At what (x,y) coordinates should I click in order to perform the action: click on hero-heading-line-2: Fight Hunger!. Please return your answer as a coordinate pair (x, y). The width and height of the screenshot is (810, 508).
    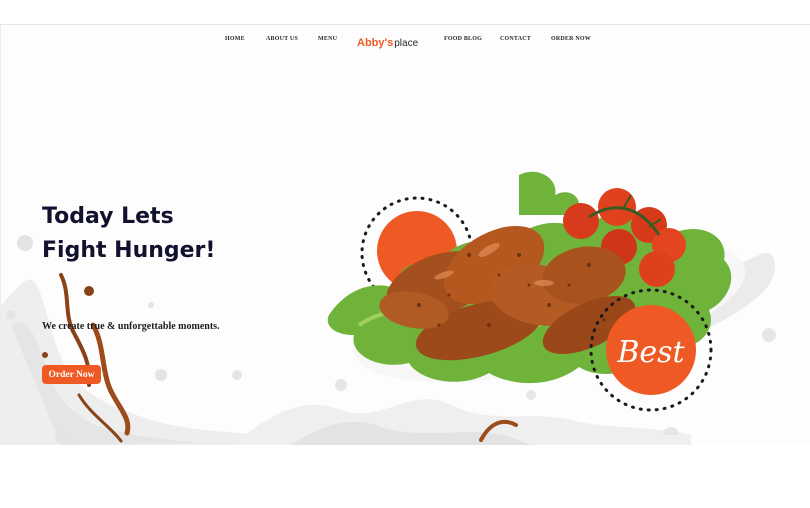
    Looking at the image, I should click on (129, 250).